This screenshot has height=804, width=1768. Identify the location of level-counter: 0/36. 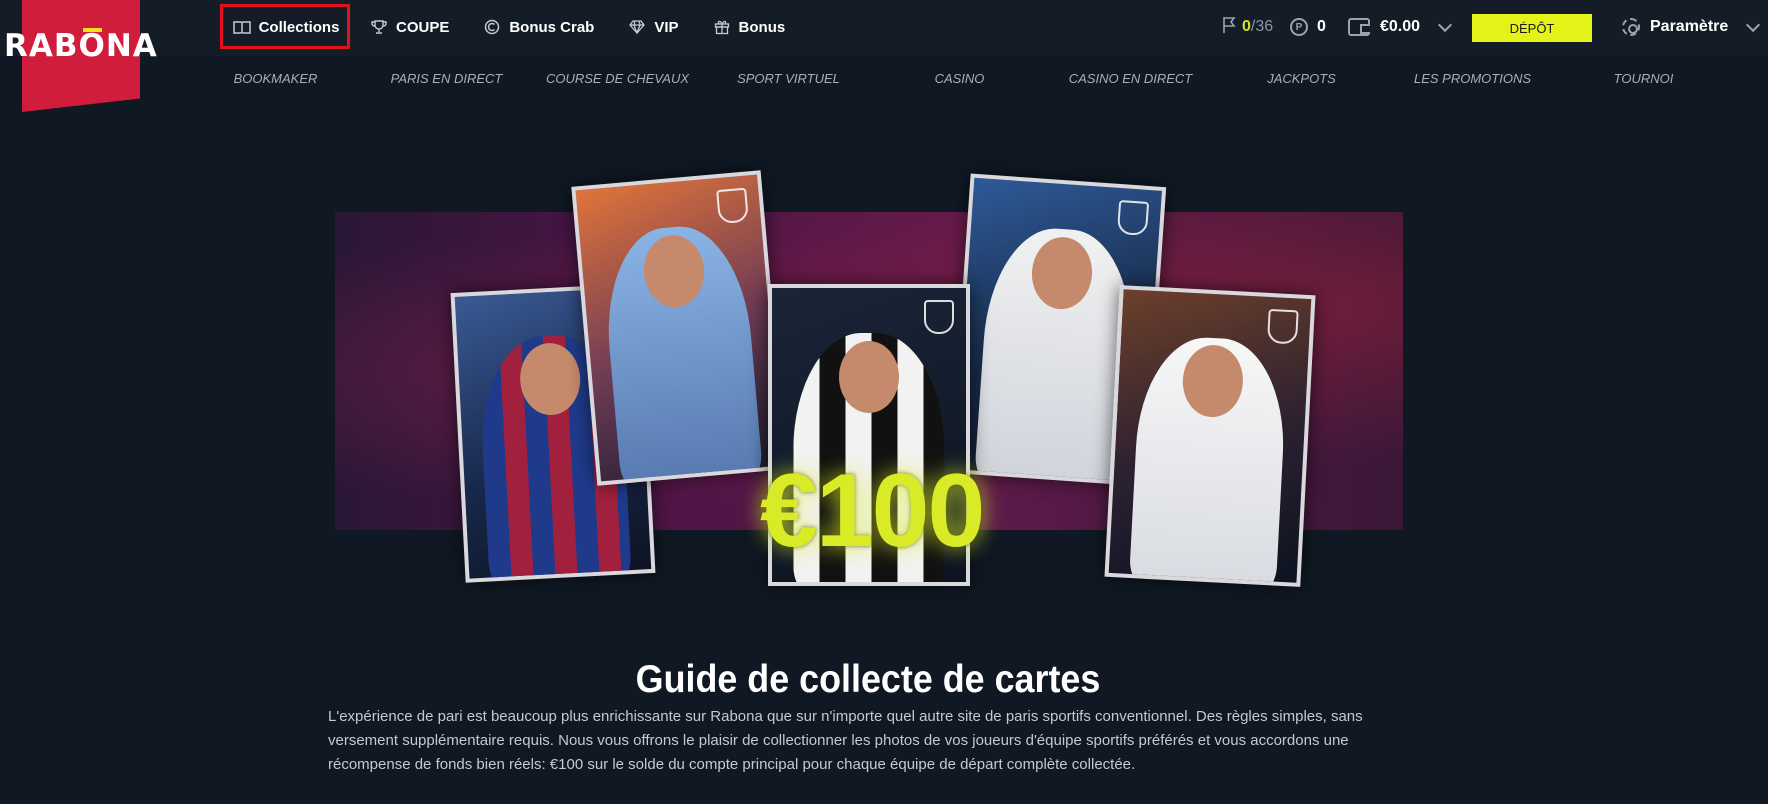
(1247, 27).